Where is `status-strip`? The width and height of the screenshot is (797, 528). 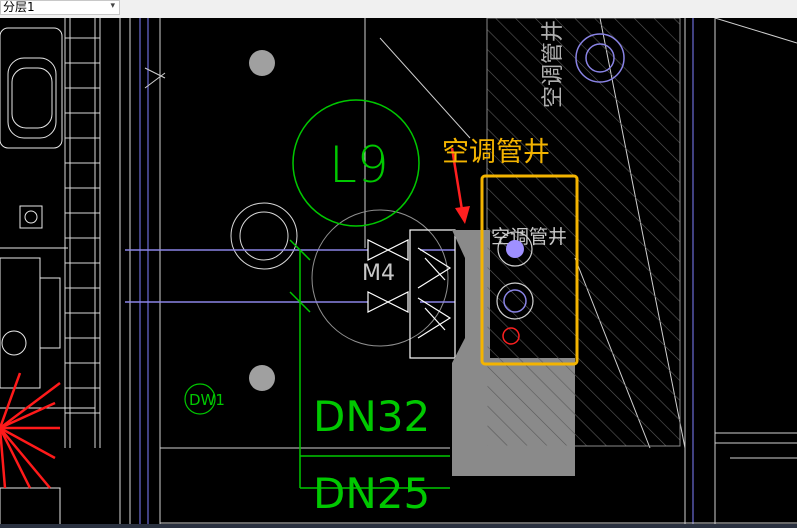
status-strip is located at coordinates (398, 526).